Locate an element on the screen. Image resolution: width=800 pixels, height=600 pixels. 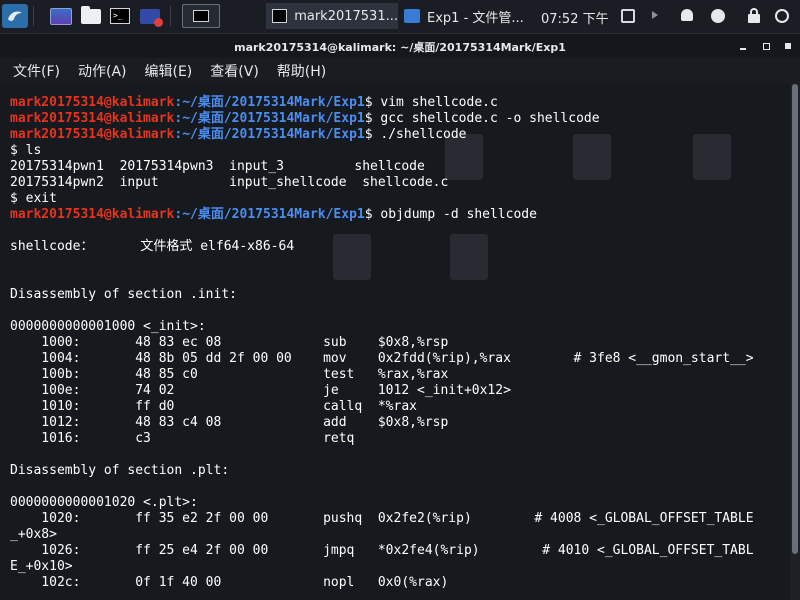
asm-line: 1010: ff d0 callq *%rax is located at coordinates (213, 406).